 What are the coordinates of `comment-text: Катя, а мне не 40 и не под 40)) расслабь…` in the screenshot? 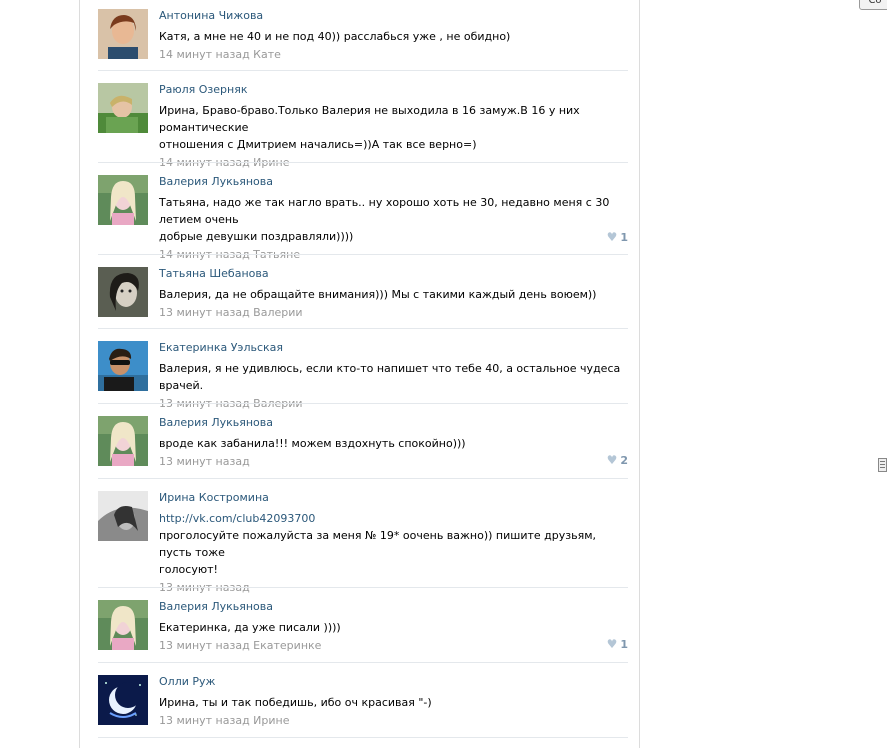 It's located at (390, 36).